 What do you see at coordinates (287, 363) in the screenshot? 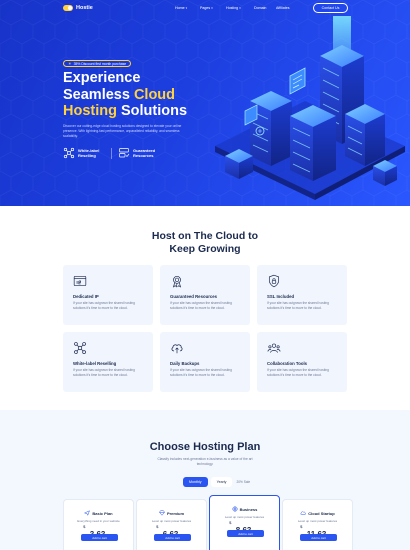
I see `feature-card-title: Collaboration Tools` at bounding box center [287, 363].